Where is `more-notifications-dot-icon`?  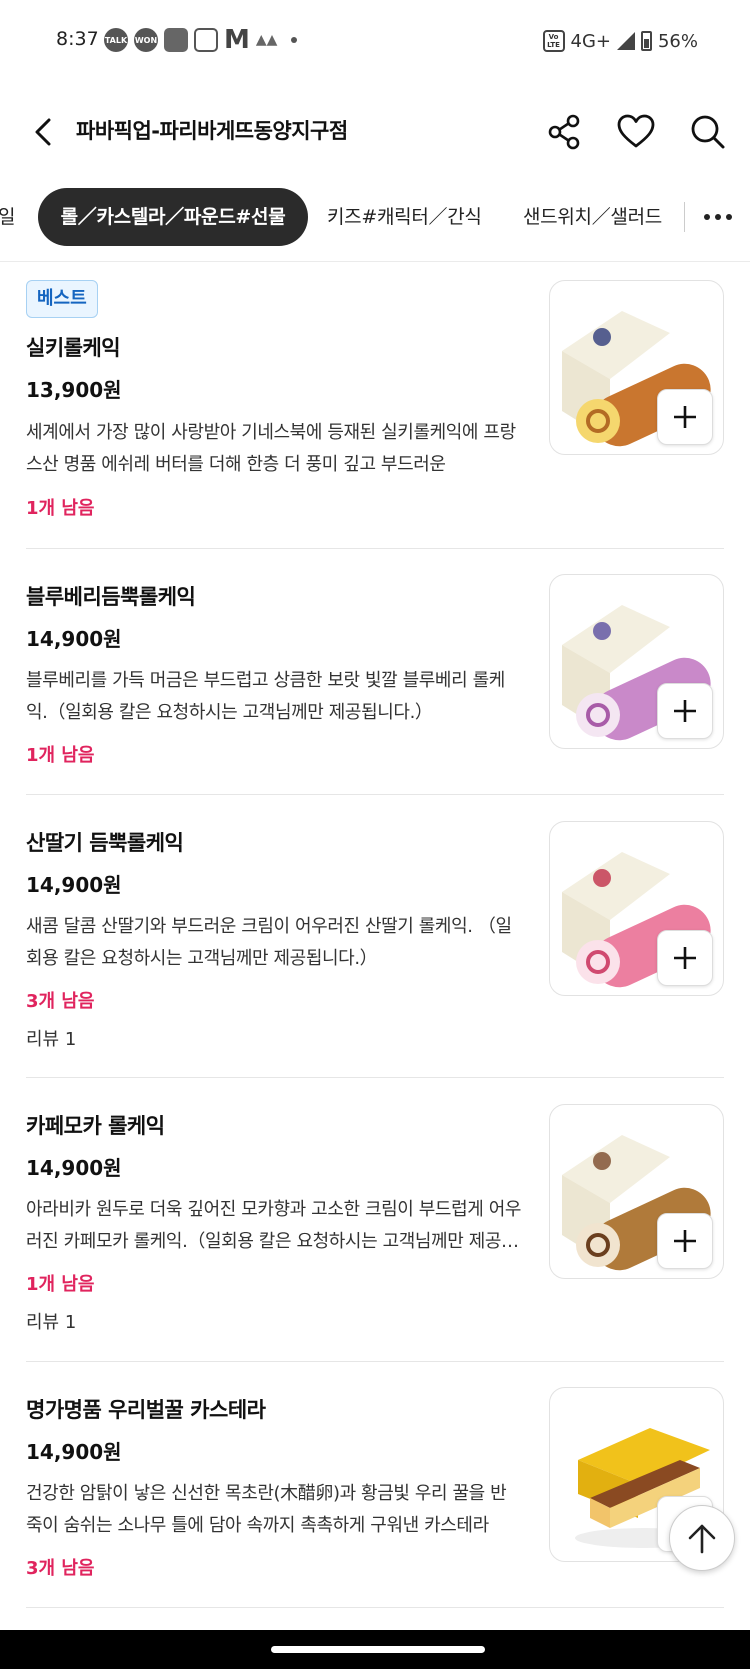
more-notifications-dot-icon is located at coordinates (294, 40).